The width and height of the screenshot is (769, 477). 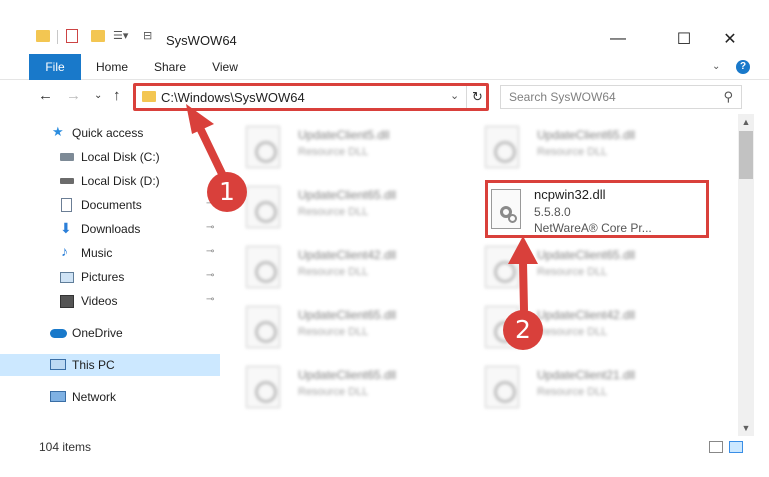 I want to click on sidebar-item-local-disk-c: Local Disk (C:) 📌, so click(x=110, y=157).